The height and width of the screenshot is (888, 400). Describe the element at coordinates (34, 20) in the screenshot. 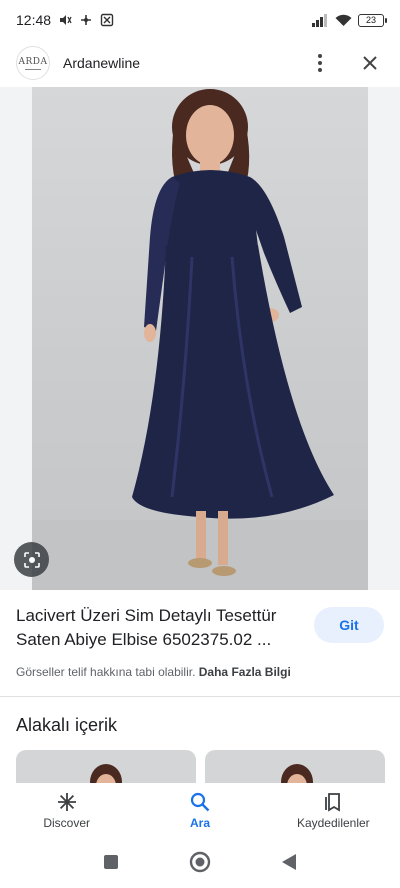

I see `status-time: 12:48` at that location.